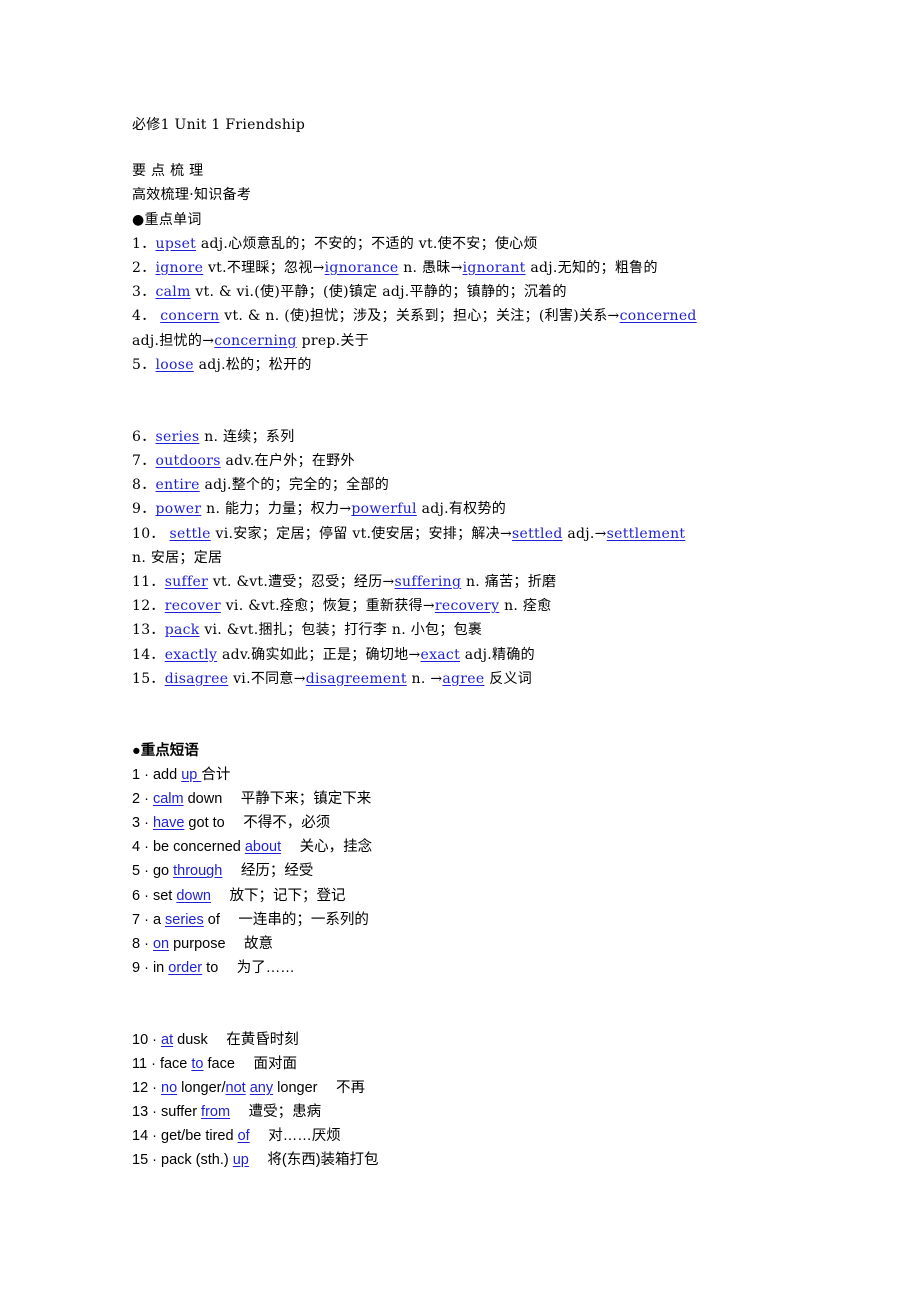 The height and width of the screenshot is (1302, 920). Describe the element at coordinates (472, 896) in the screenshot. I see `phrase-entry: 6 · set down 放下；记下；登记` at that location.